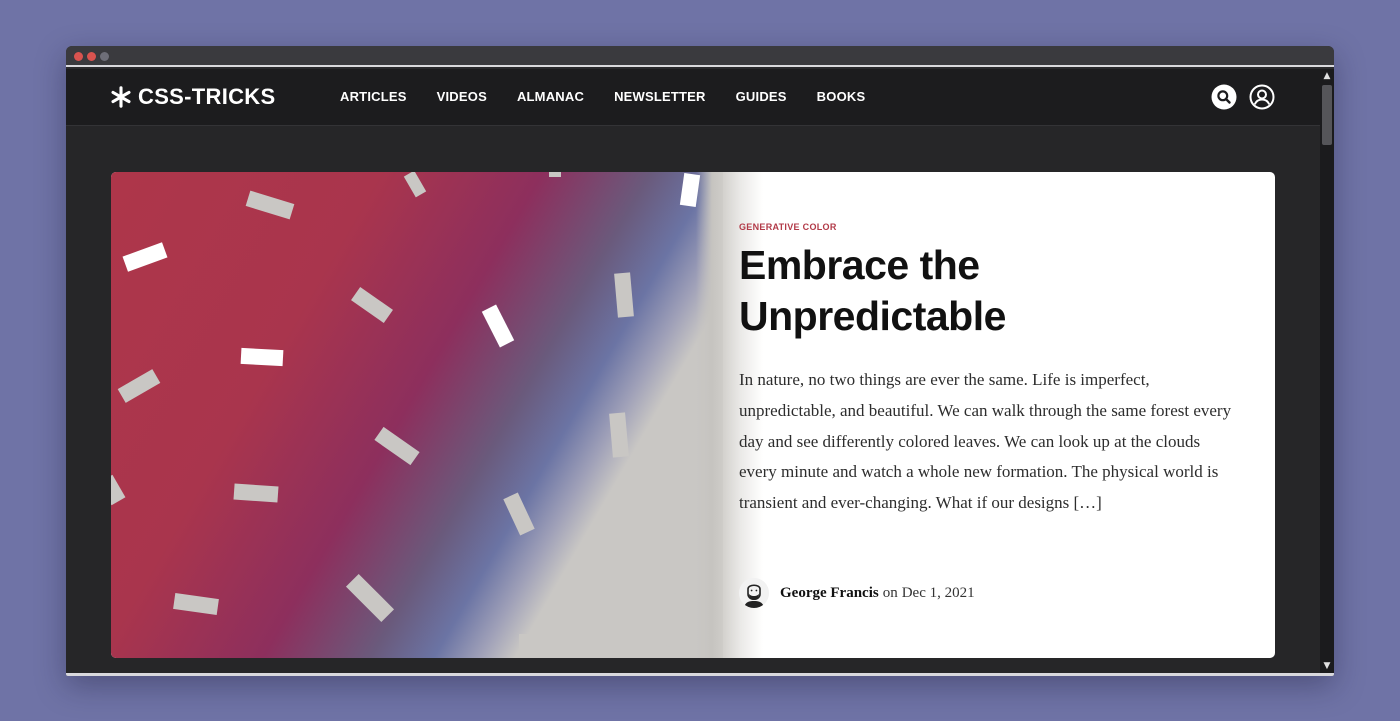  I want to click on close-window-button, so click(78, 56).